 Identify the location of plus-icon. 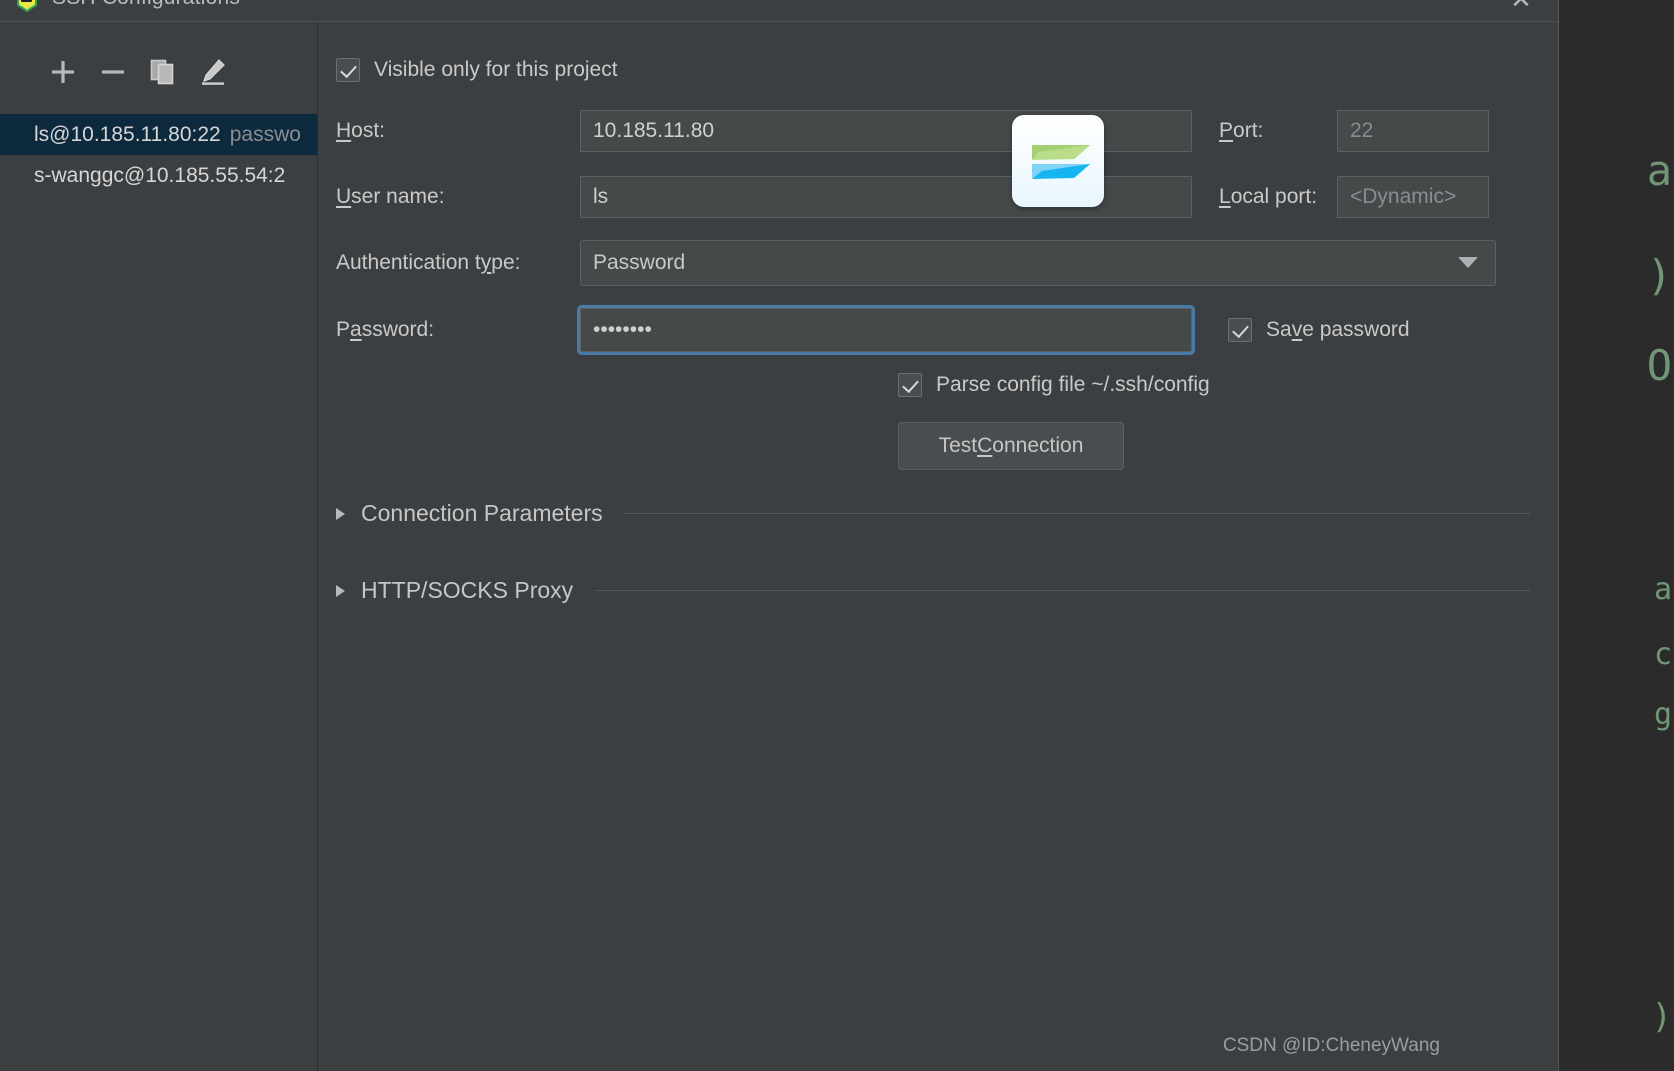
(63, 72).